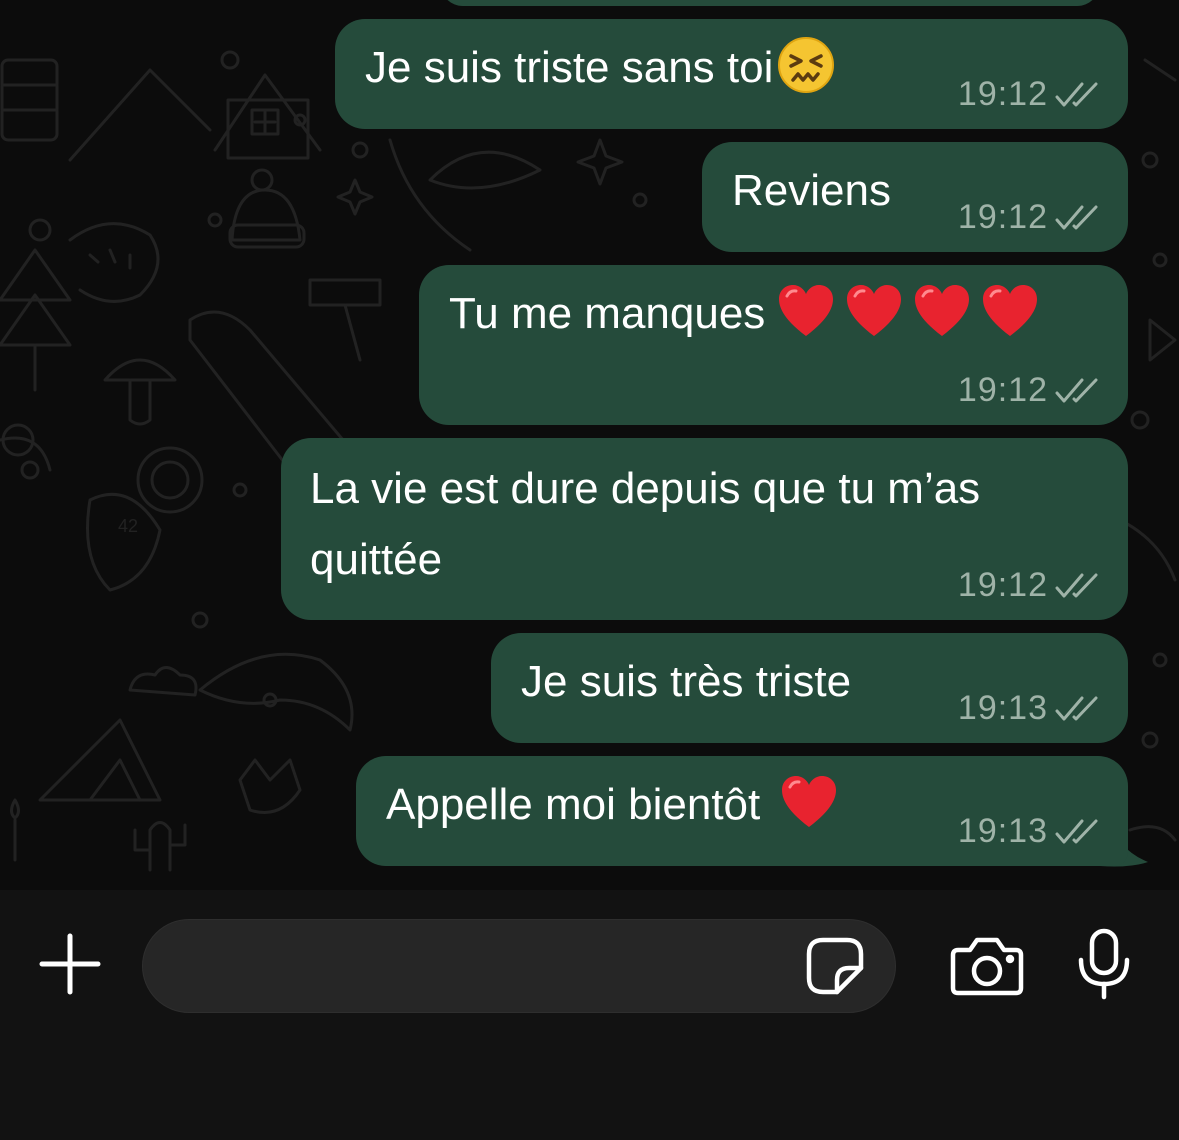 The width and height of the screenshot is (1179, 1140). Describe the element at coordinates (915, 197) in the screenshot. I see `message-bubble: Reviens 19:12` at that location.